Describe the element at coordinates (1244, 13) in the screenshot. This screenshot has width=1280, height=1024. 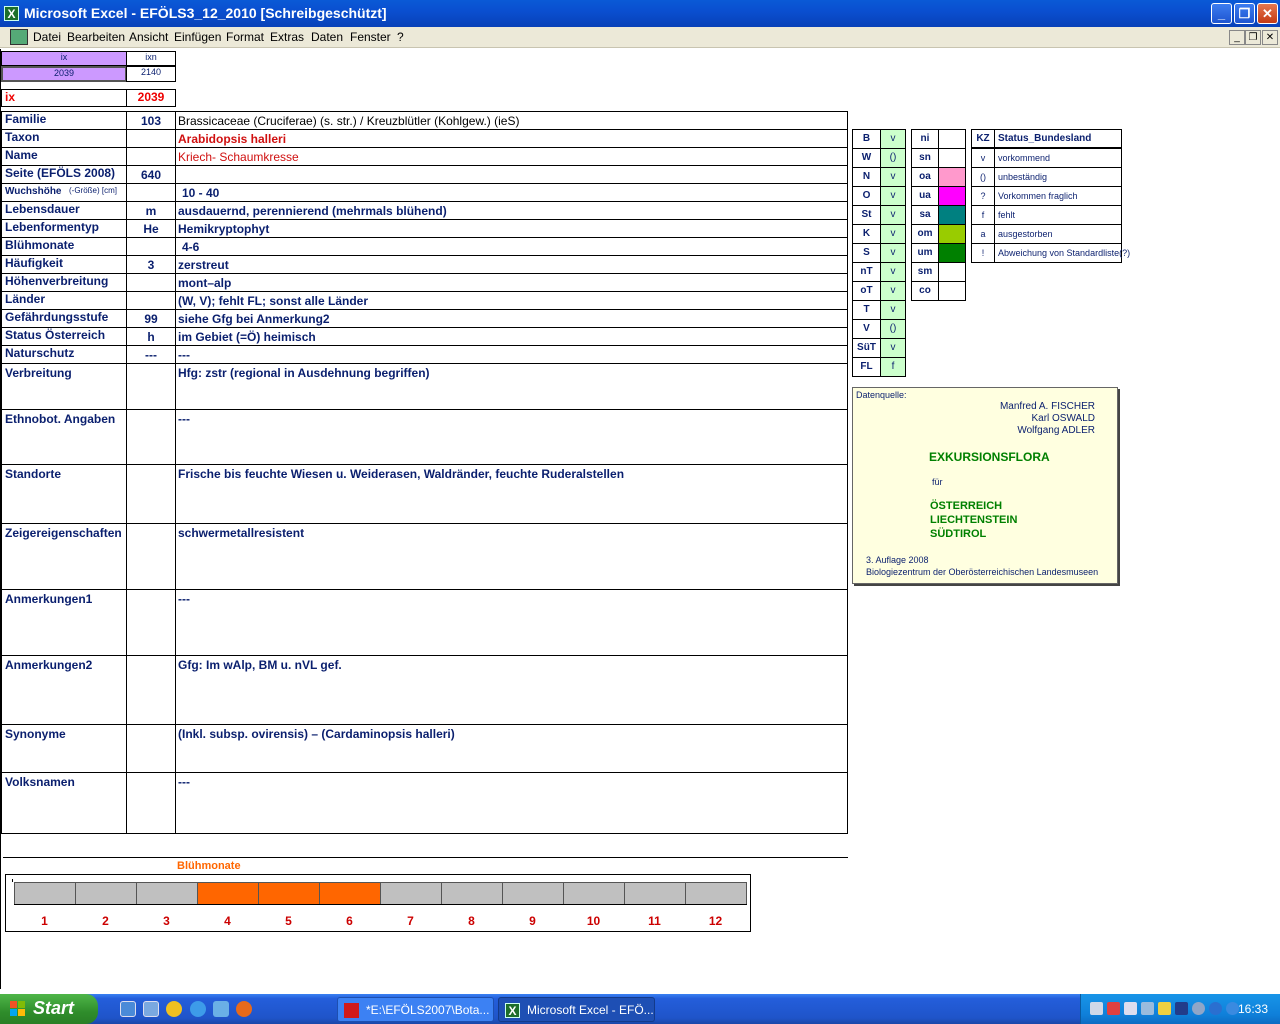
I see `restore-button: ❐` at that location.